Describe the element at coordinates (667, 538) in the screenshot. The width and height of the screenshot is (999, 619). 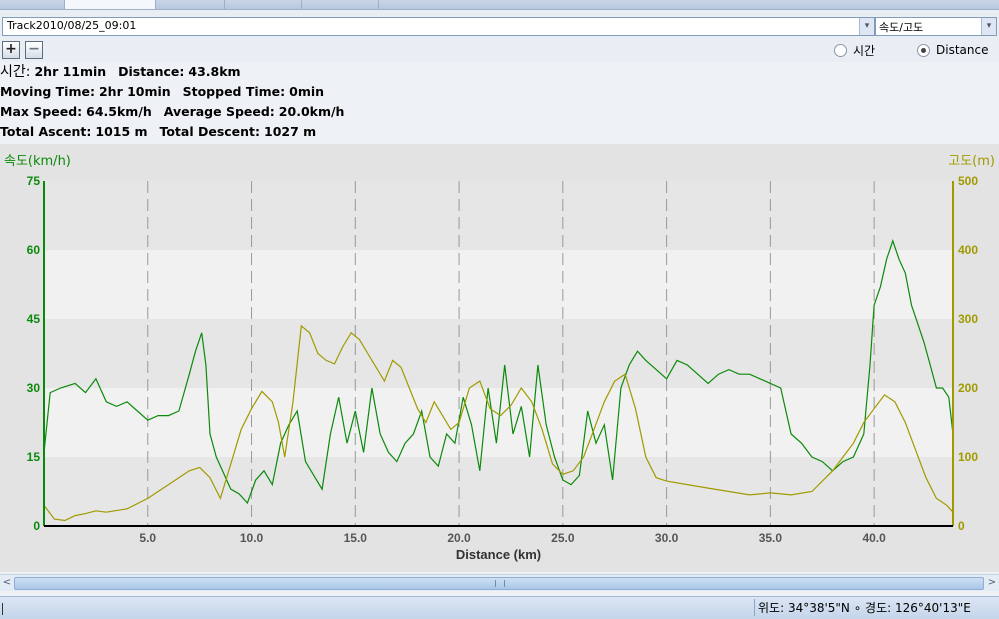
I see `x-tick-label: 30.0` at that location.